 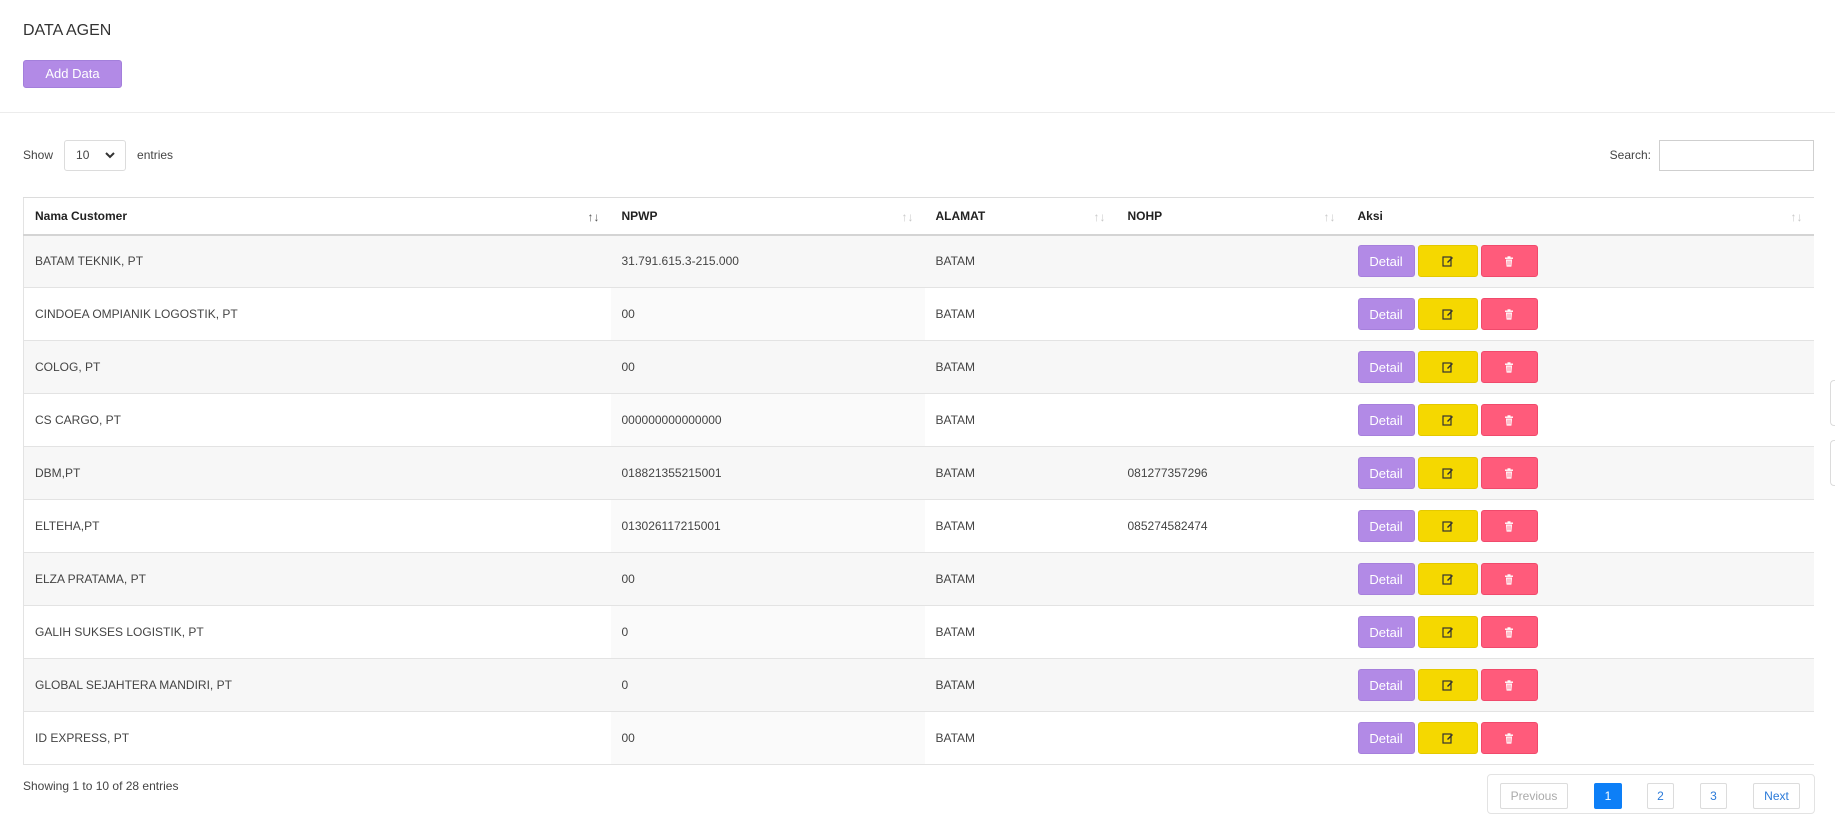 I want to click on page-button-3: 3, so click(x=1713, y=796).